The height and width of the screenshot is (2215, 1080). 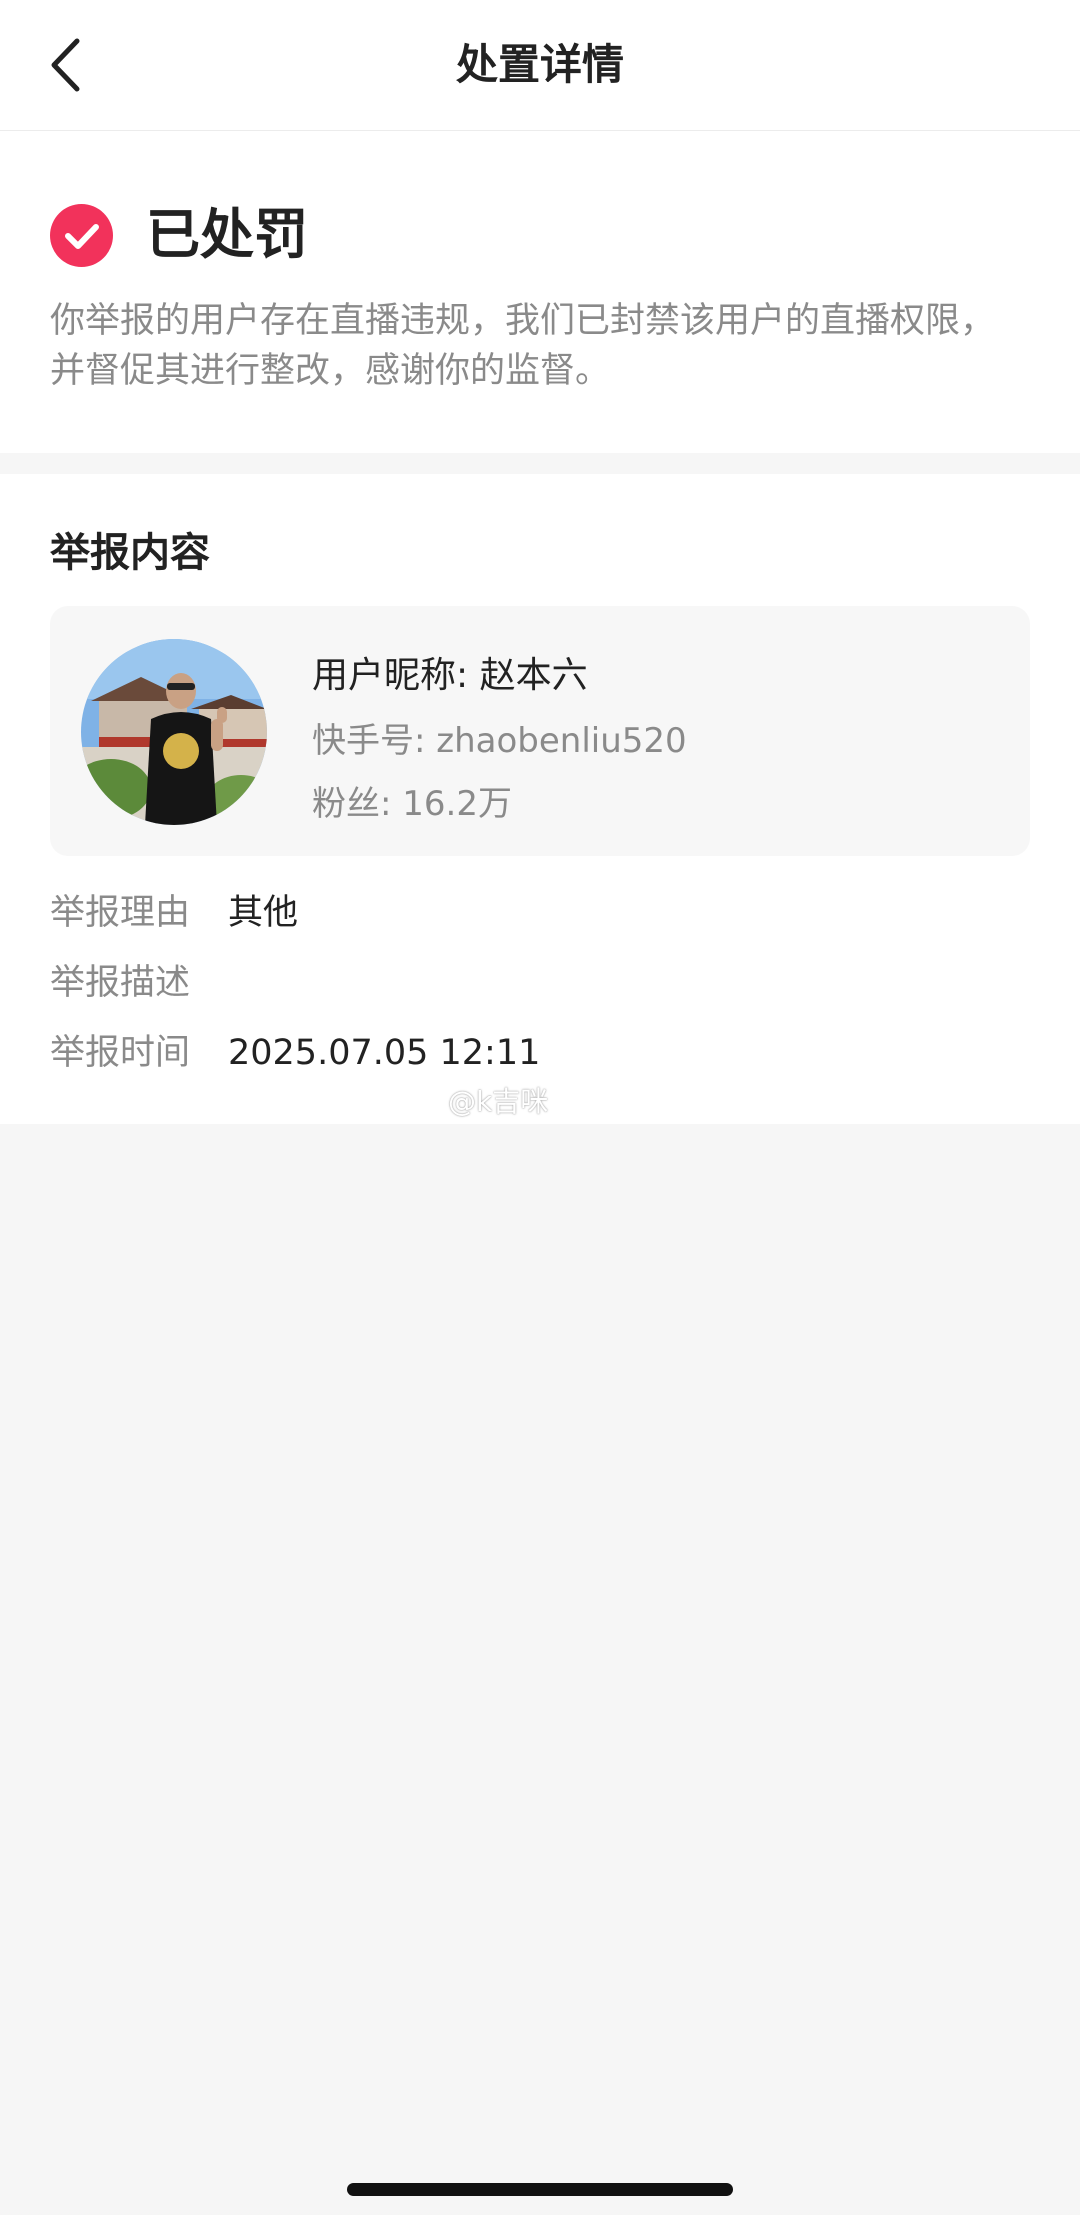 I want to click on navigation-bar: 处置详情, so click(x=540, y=65).